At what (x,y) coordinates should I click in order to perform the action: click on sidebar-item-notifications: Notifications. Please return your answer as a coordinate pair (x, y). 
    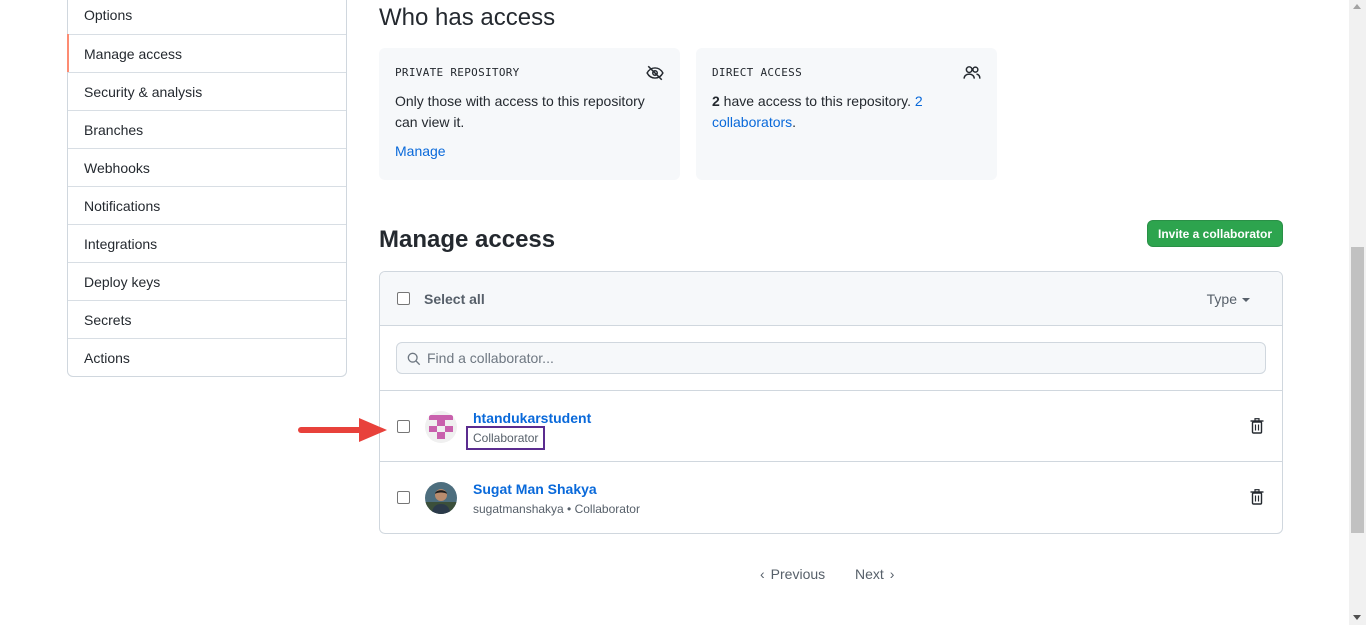
    Looking at the image, I should click on (207, 205).